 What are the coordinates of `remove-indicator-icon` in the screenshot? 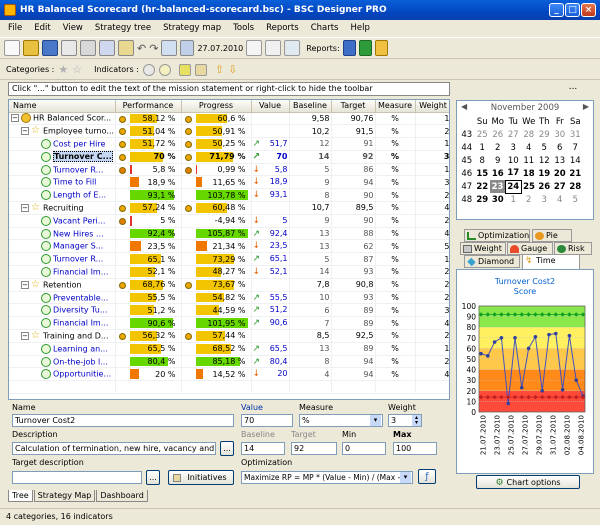 It's located at (164, 69).